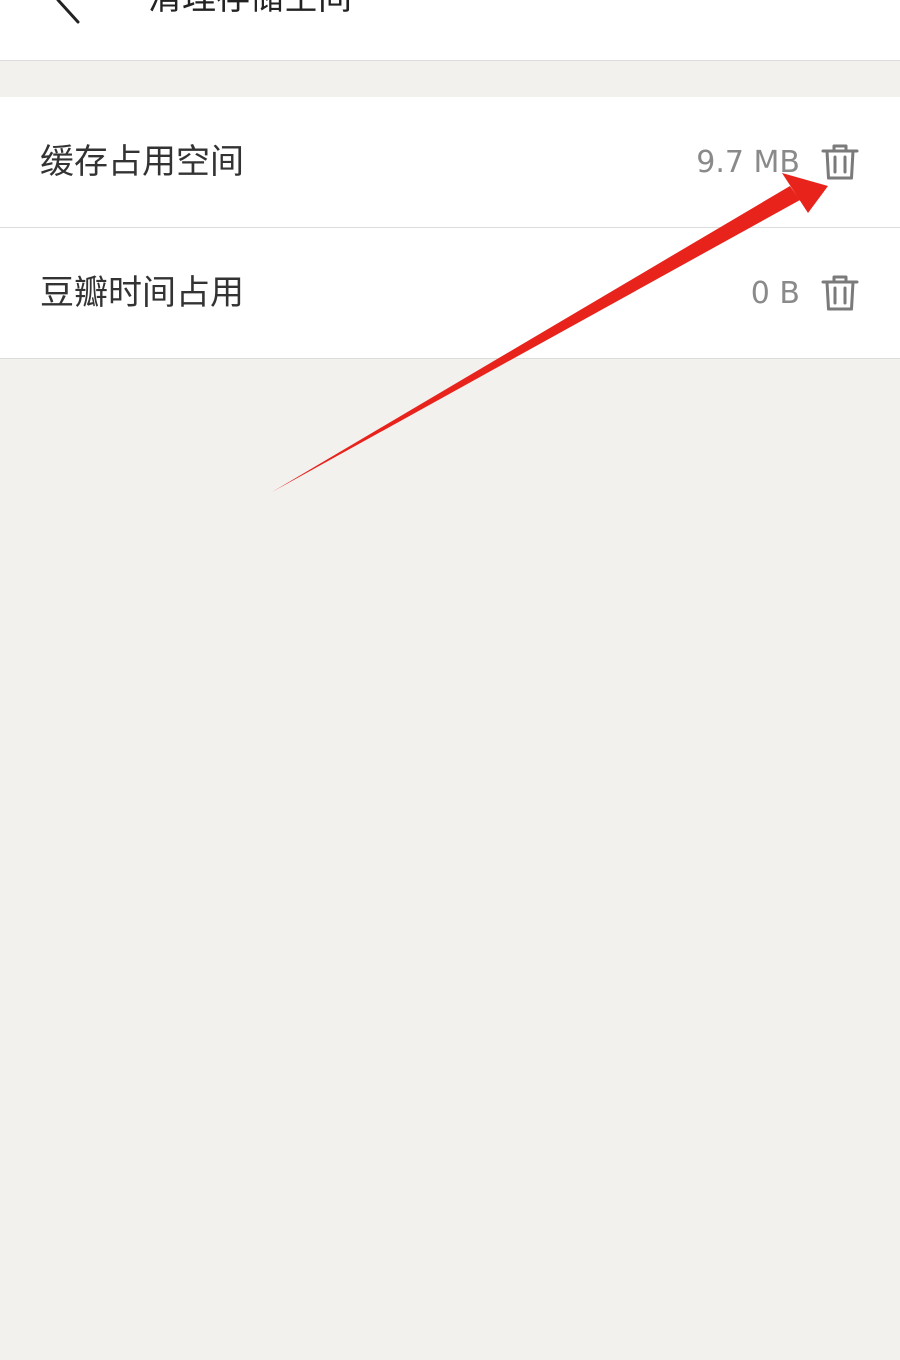 This screenshot has height=1360, width=900. What do you see at coordinates (450, 30) in the screenshot?
I see `app-bar: 清理存储空间` at bounding box center [450, 30].